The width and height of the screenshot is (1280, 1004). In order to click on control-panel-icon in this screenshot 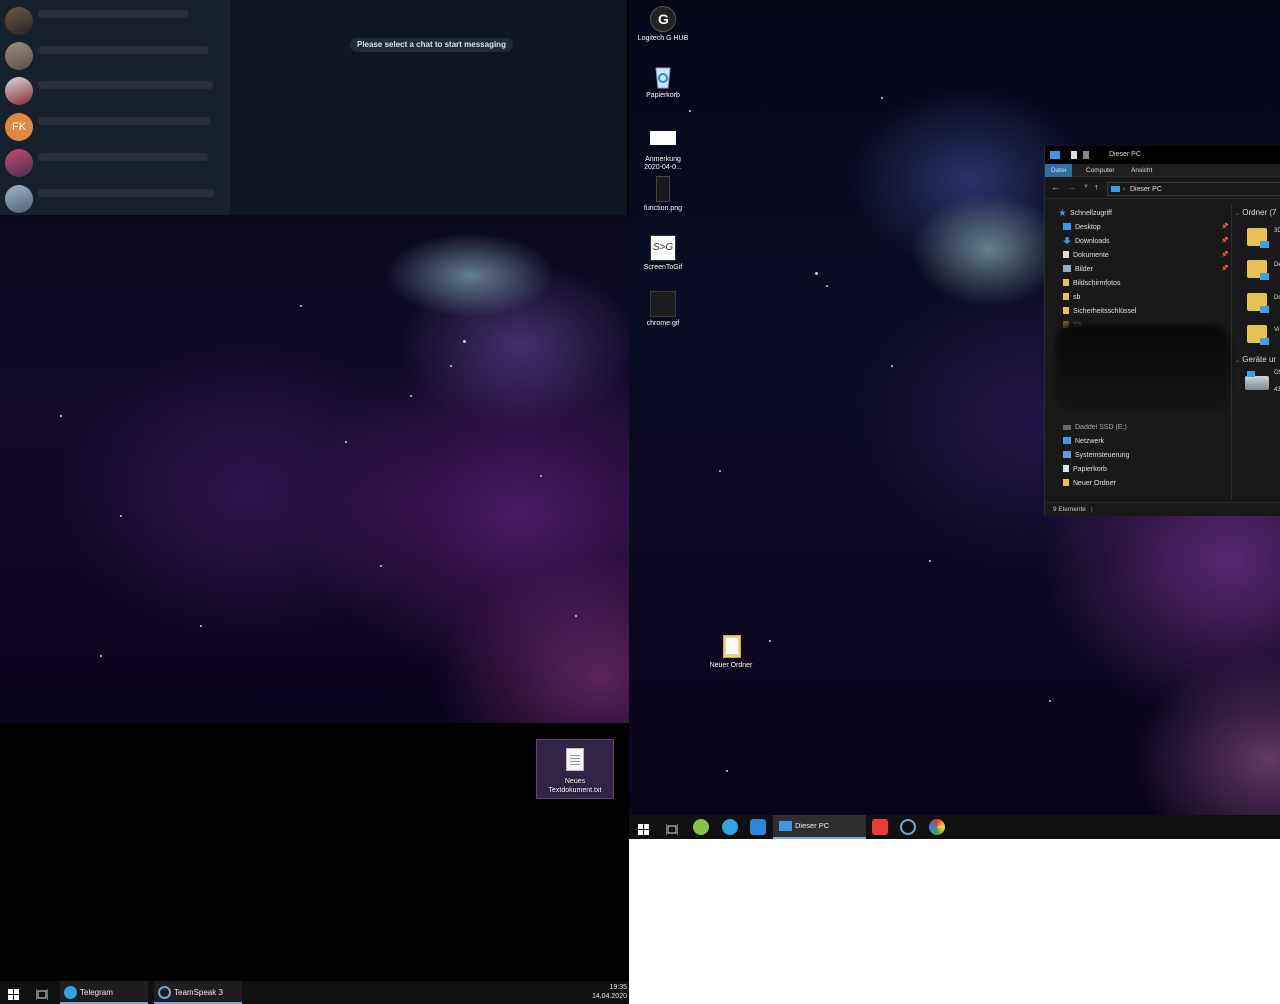, I will do `click(1067, 454)`.